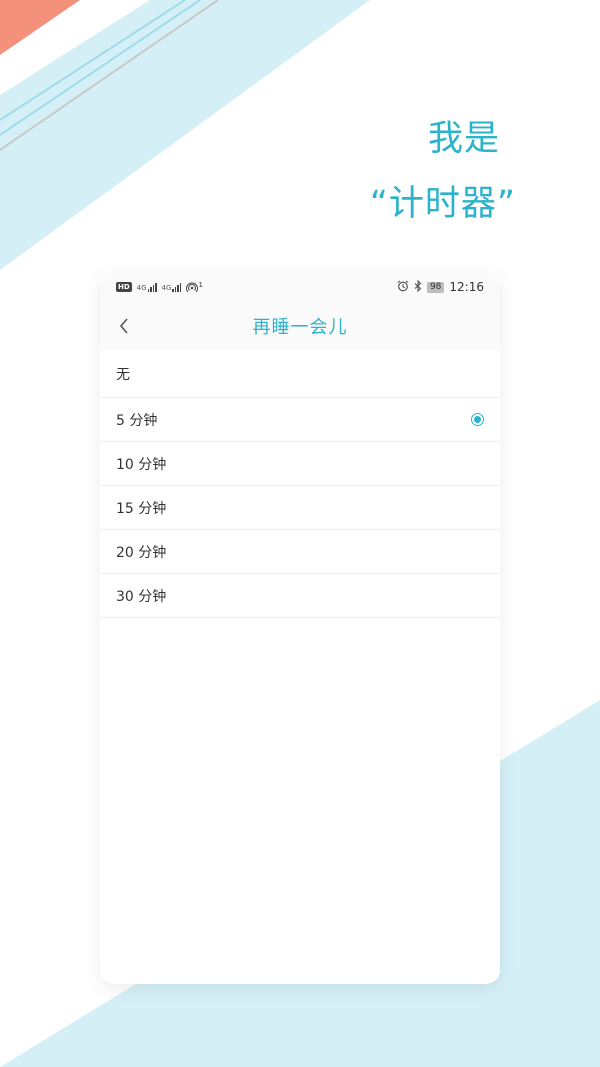 The width and height of the screenshot is (600, 1067). What do you see at coordinates (166, 287) in the screenshot?
I see `sim2-label: 4G` at bounding box center [166, 287].